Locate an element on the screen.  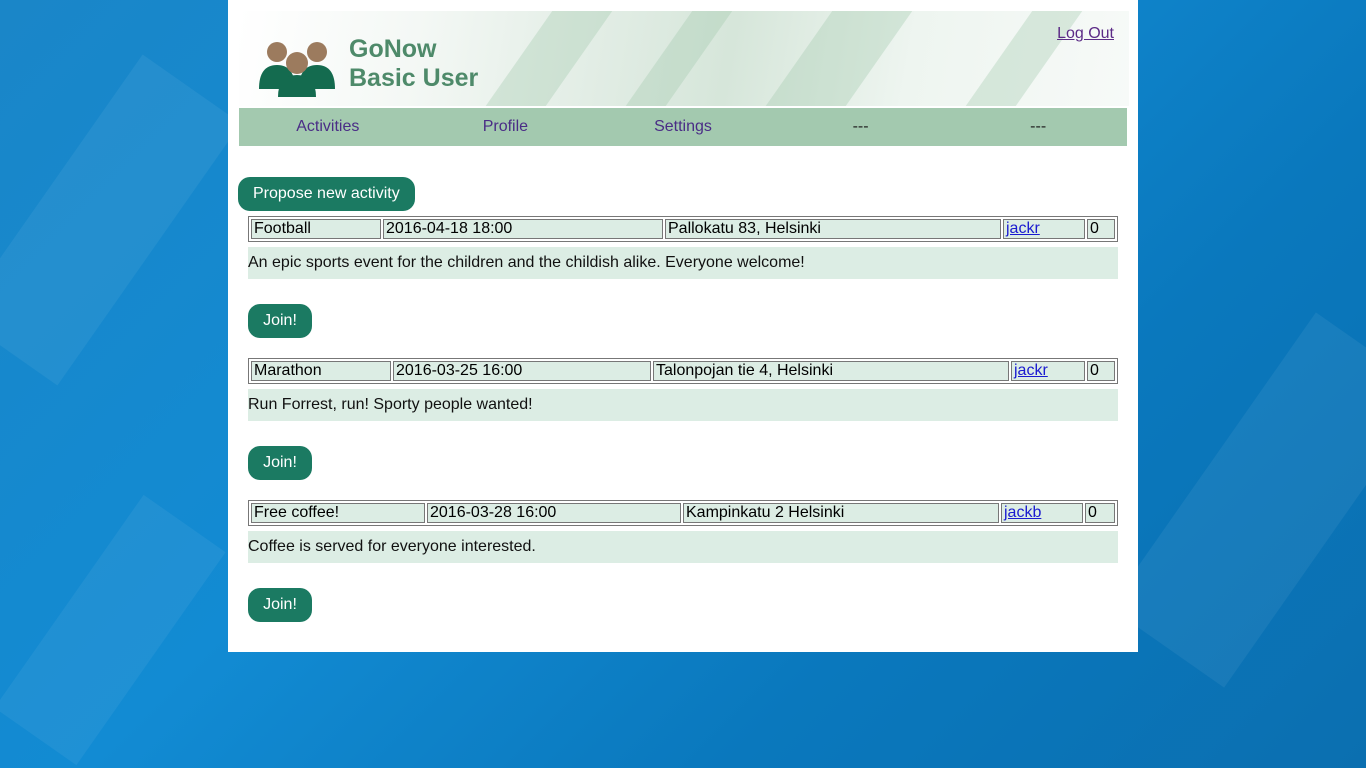
logout-link: Log Out is located at coordinates (1085, 34).